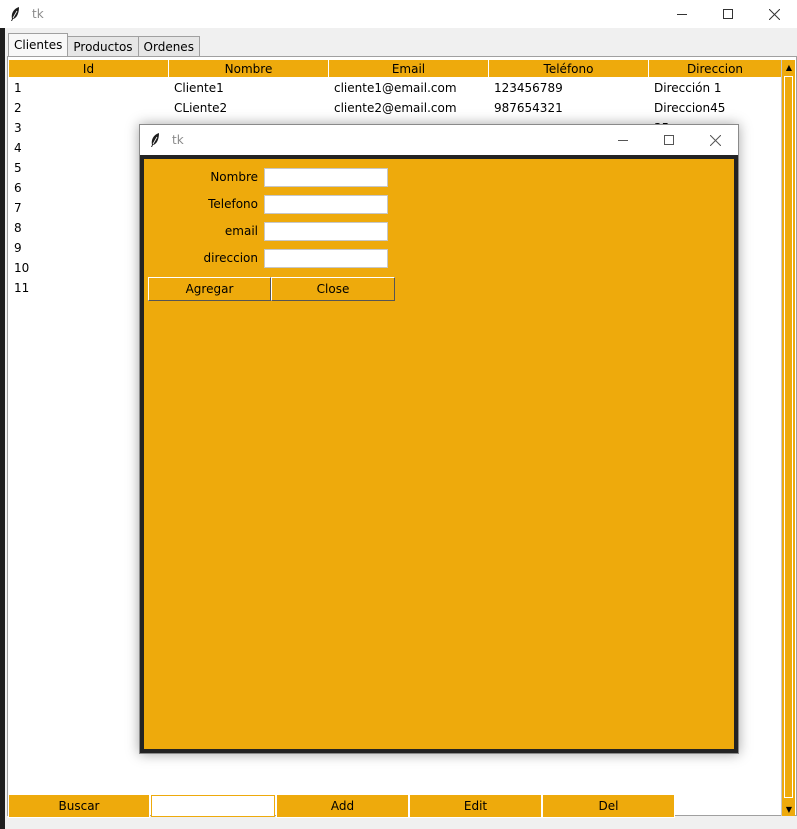 This screenshot has height=829, width=797. I want to click on window-title: tk, so click(38, 14).